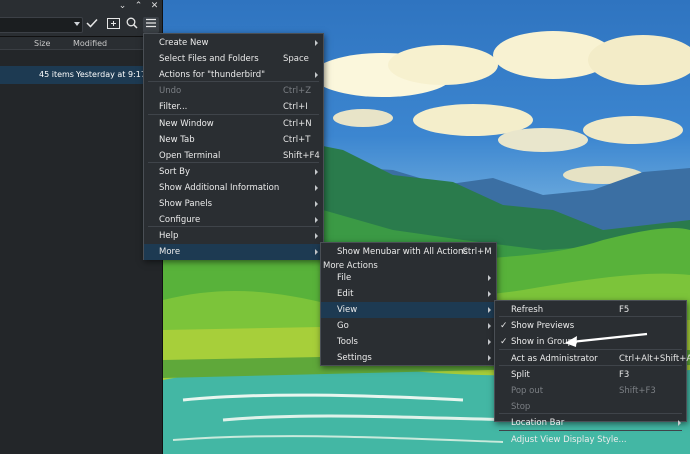  I want to click on menu-item-sort-by: Sort By, so click(233, 172).